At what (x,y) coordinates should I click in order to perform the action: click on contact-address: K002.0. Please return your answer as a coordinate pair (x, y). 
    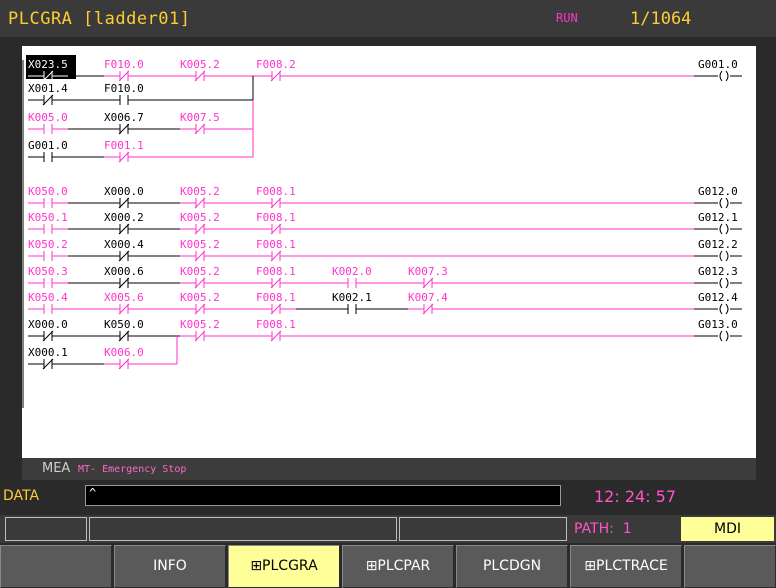
    Looking at the image, I should click on (352, 271).